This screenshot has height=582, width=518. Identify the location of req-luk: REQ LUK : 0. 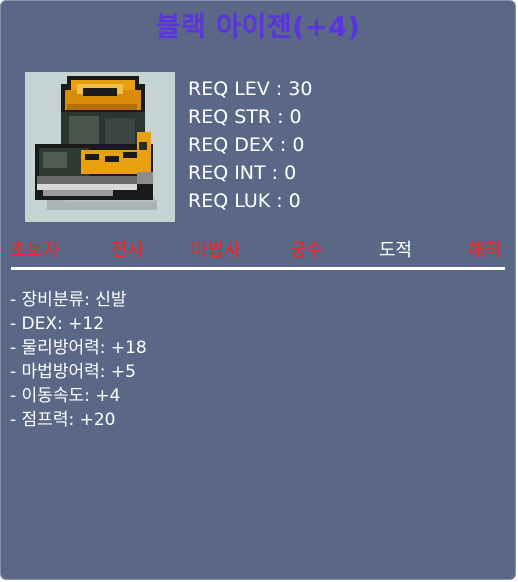
(244, 201).